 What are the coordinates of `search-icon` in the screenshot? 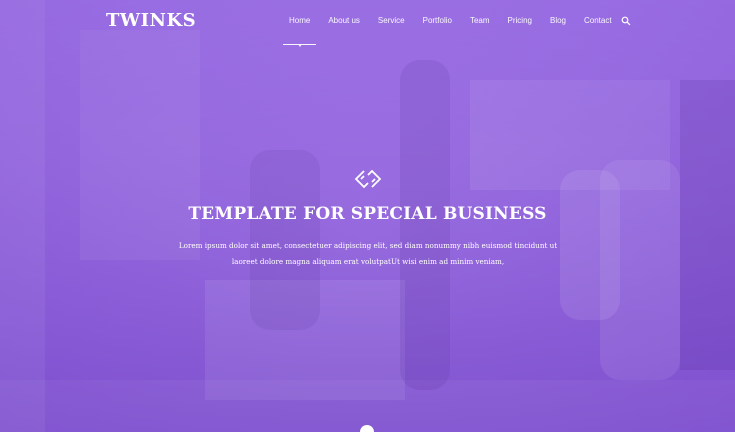 It's located at (626, 21).